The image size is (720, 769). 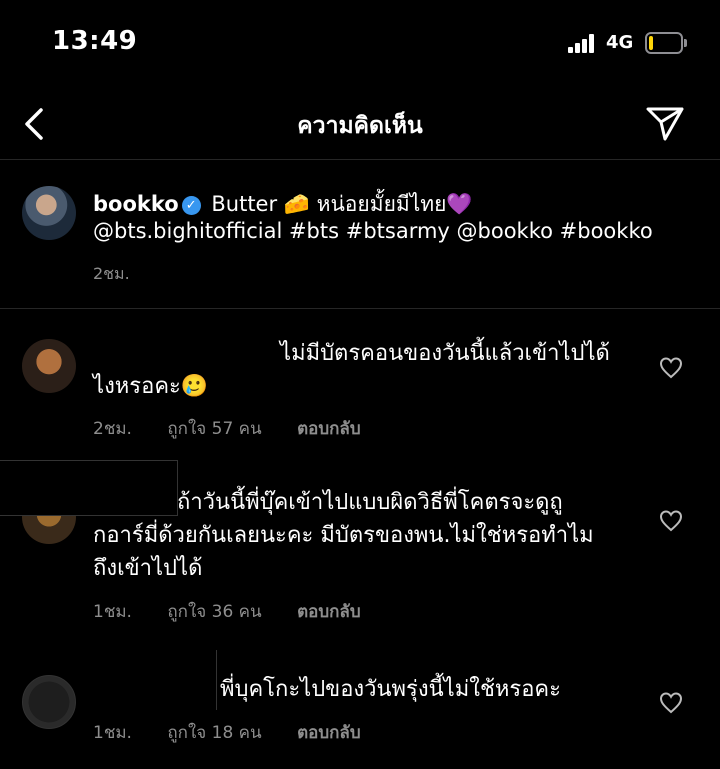 What do you see at coordinates (111, 273) in the screenshot?
I see `caption-time: 2ชม.` at bounding box center [111, 273].